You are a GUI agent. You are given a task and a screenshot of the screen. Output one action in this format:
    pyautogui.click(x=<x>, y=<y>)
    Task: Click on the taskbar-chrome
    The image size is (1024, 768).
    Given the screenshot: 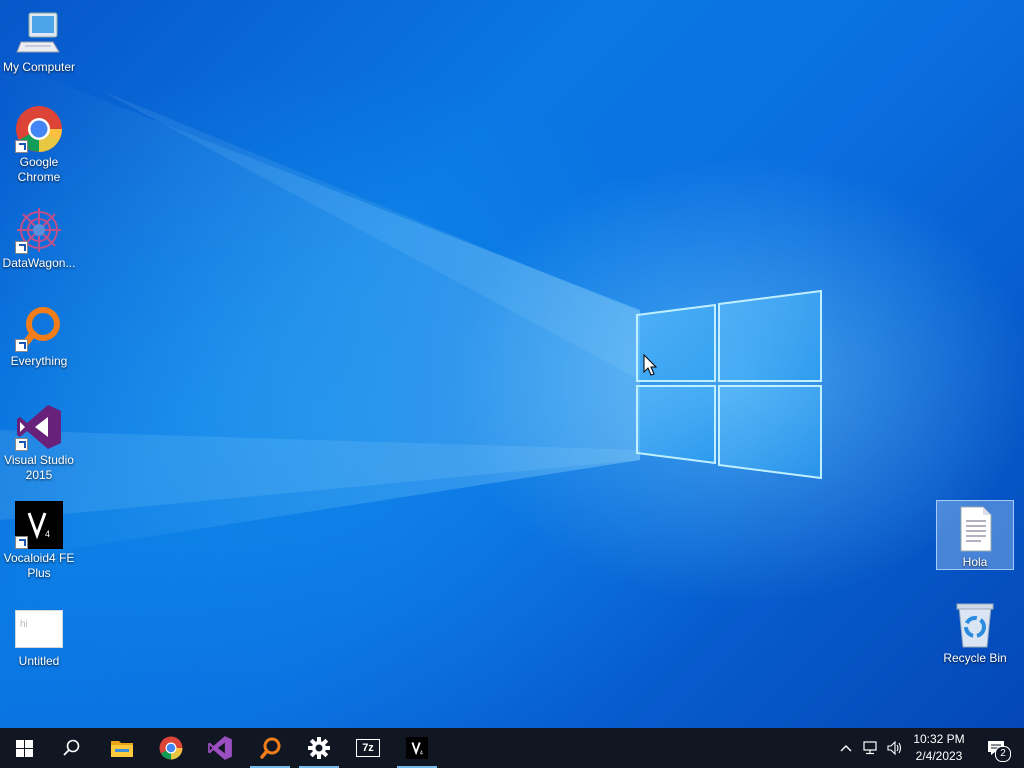 What is the action you would take?
    pyautogui.click(x=171, y=748)
    